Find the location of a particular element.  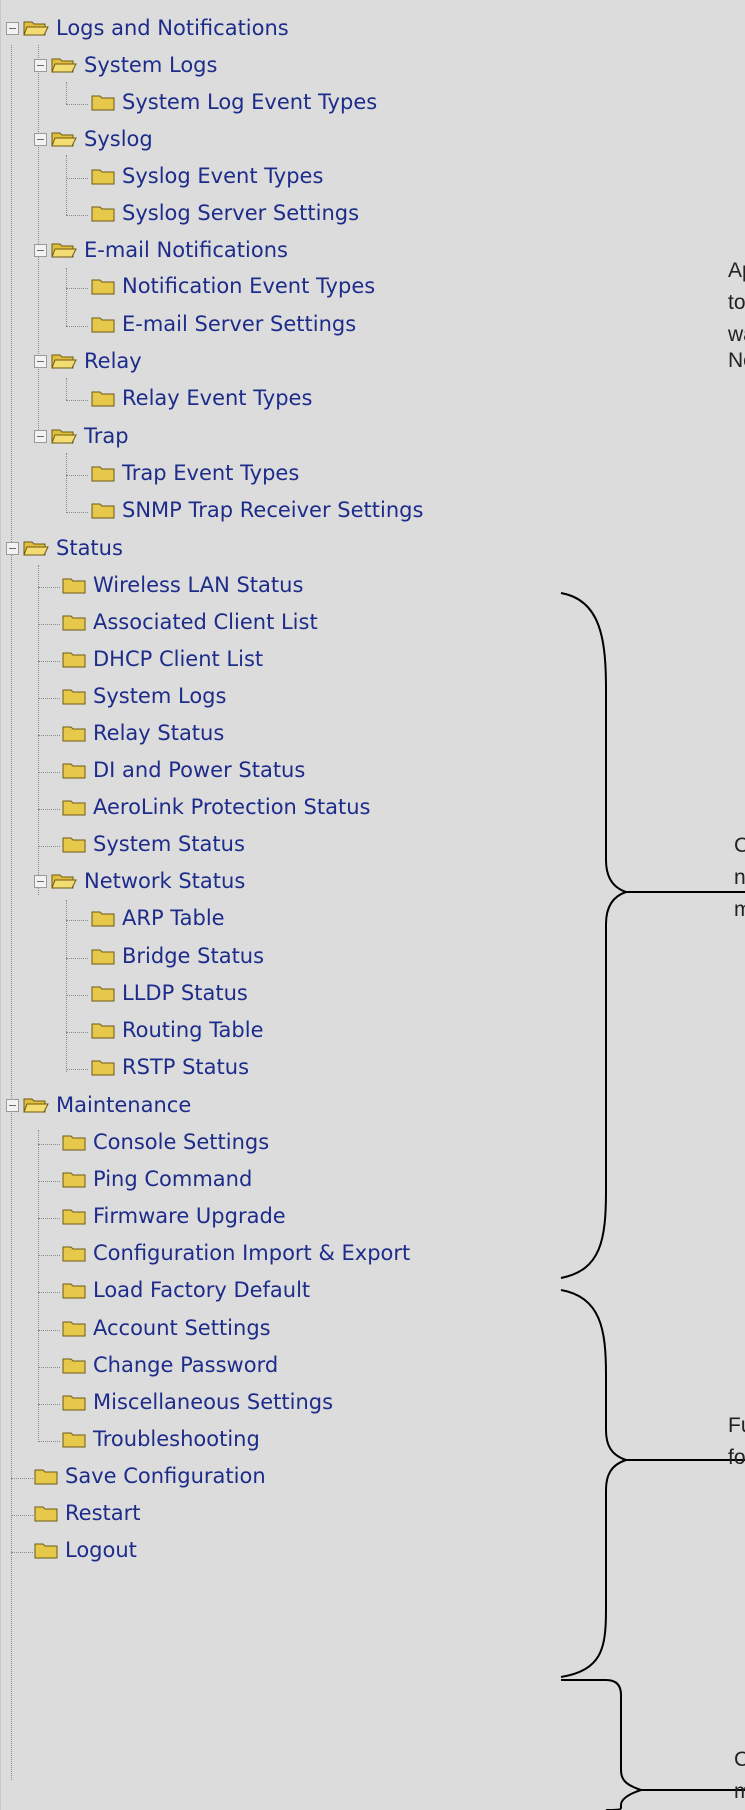

side-note-2: No is located at coordinates (736, 361).